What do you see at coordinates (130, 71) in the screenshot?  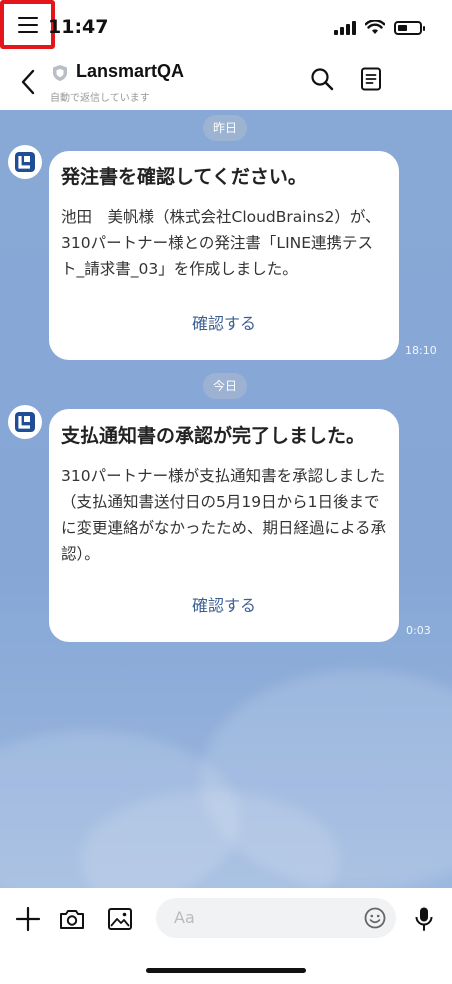 I see `chat-title: LansmartQA` at bounding box center [130, 71].